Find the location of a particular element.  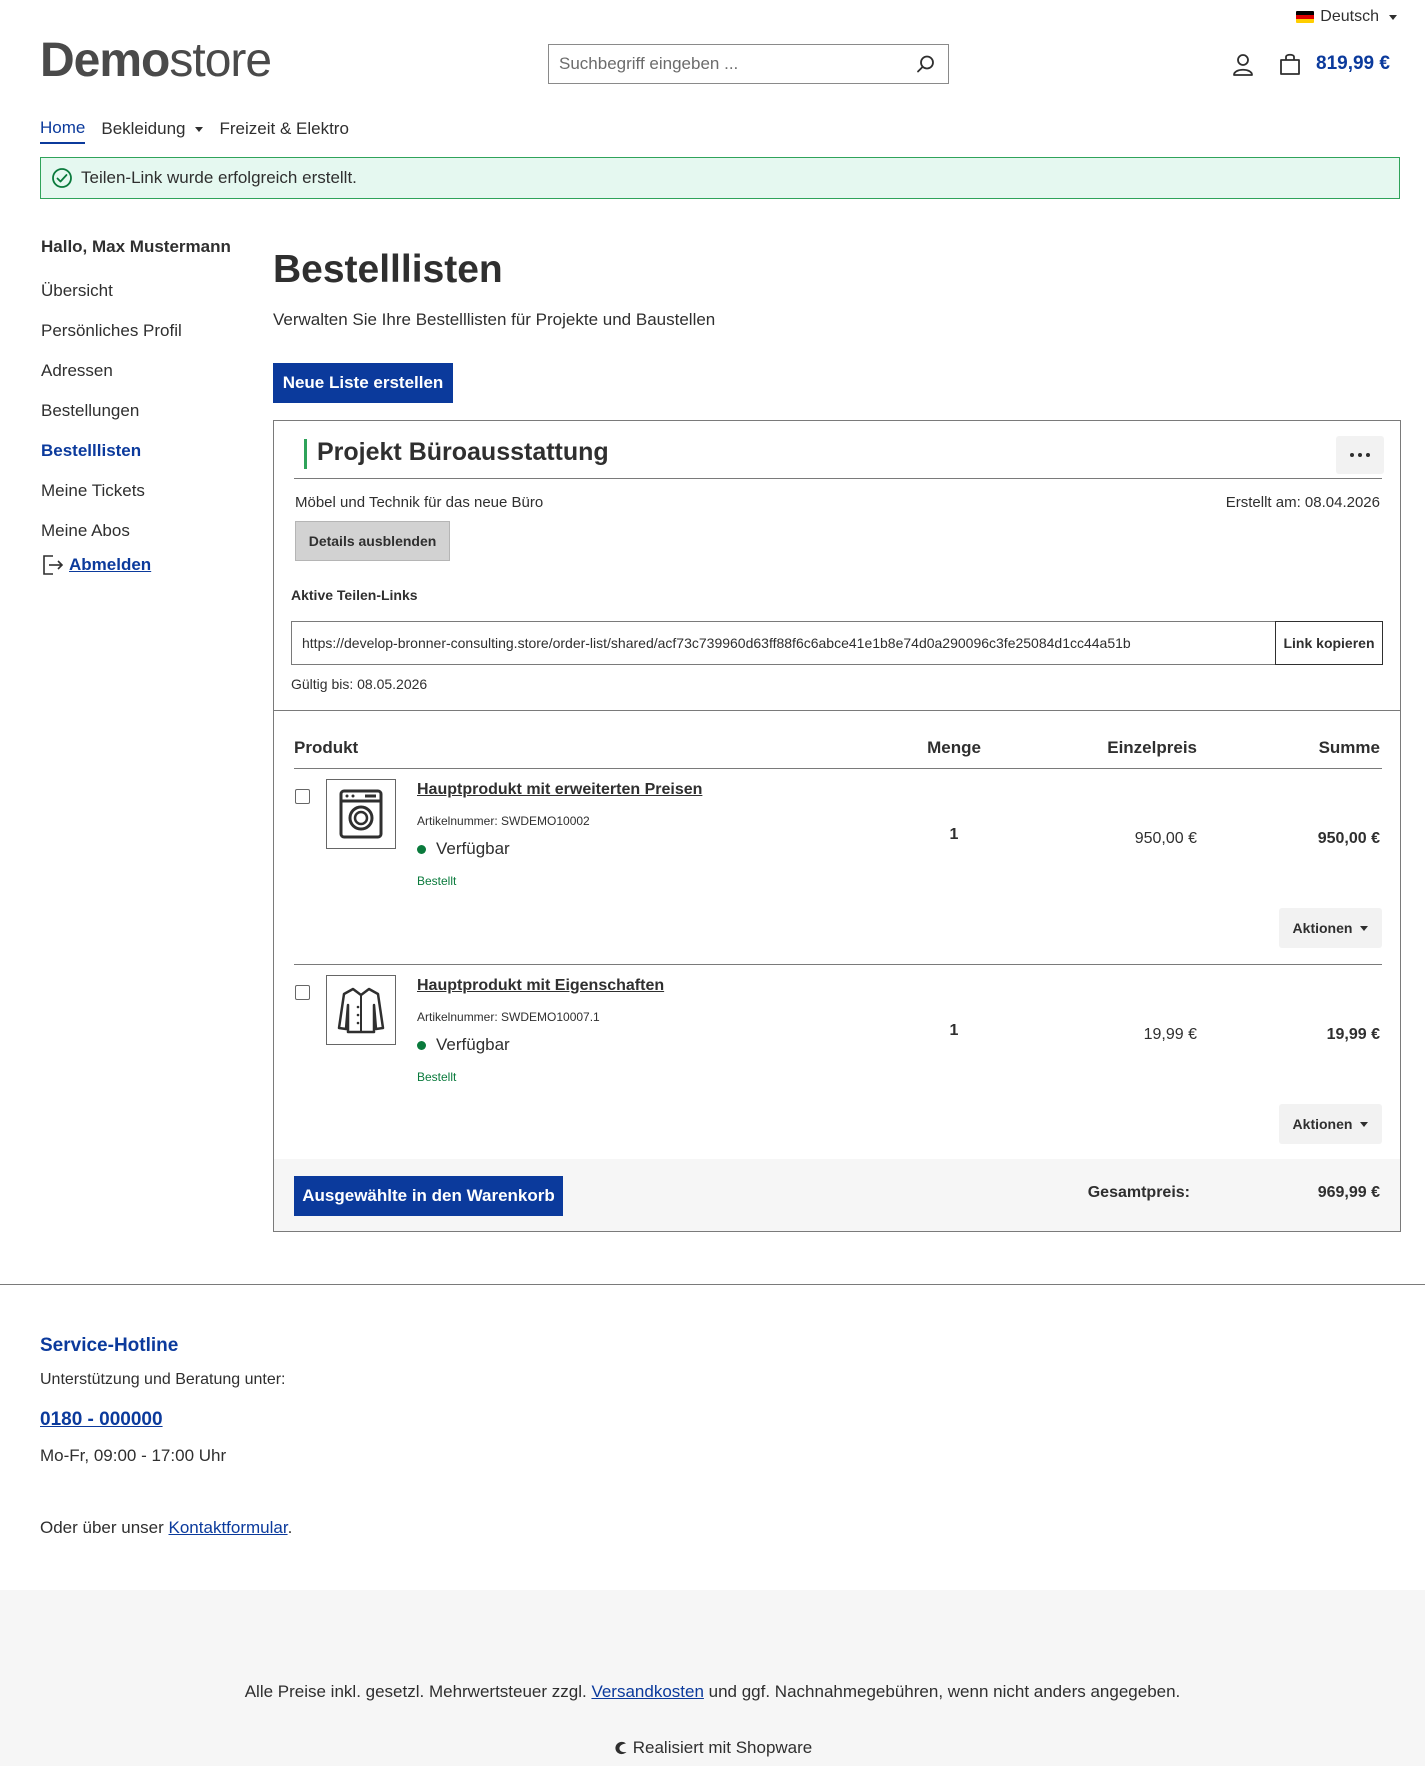

nav-home-label: Home is located at coordinates (63, 127).